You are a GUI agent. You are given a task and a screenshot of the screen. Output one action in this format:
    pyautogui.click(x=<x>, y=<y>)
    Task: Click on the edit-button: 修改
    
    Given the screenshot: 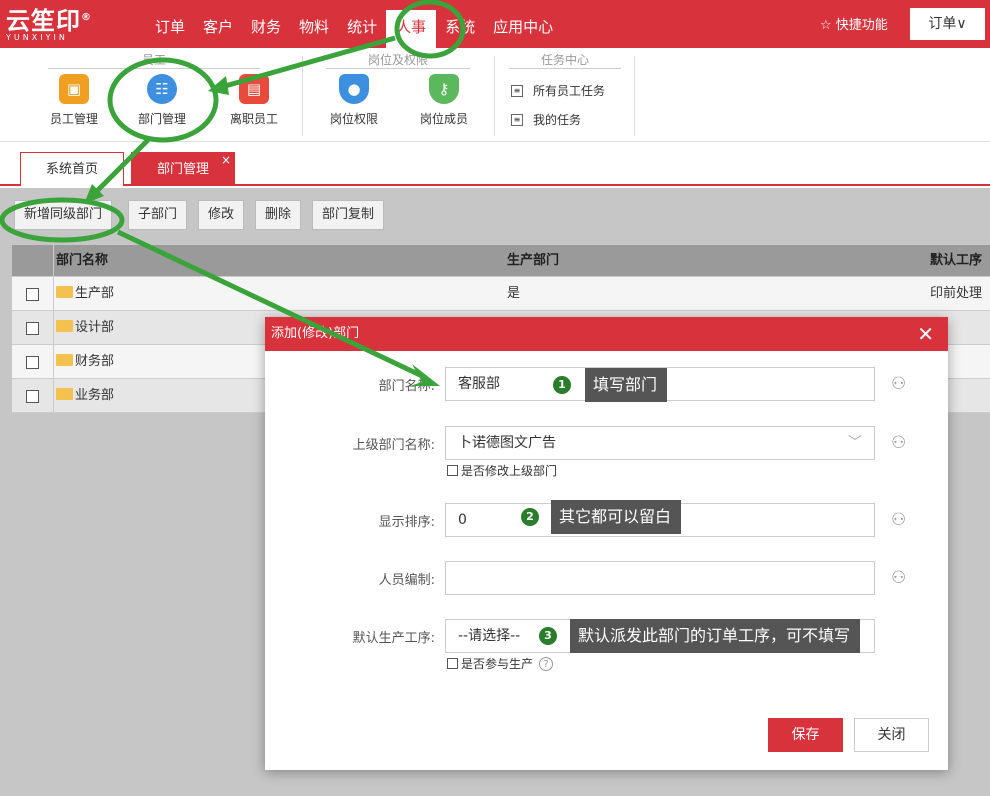 What is the action you would take?
    pyautogui.click(x=221, y=215)
    